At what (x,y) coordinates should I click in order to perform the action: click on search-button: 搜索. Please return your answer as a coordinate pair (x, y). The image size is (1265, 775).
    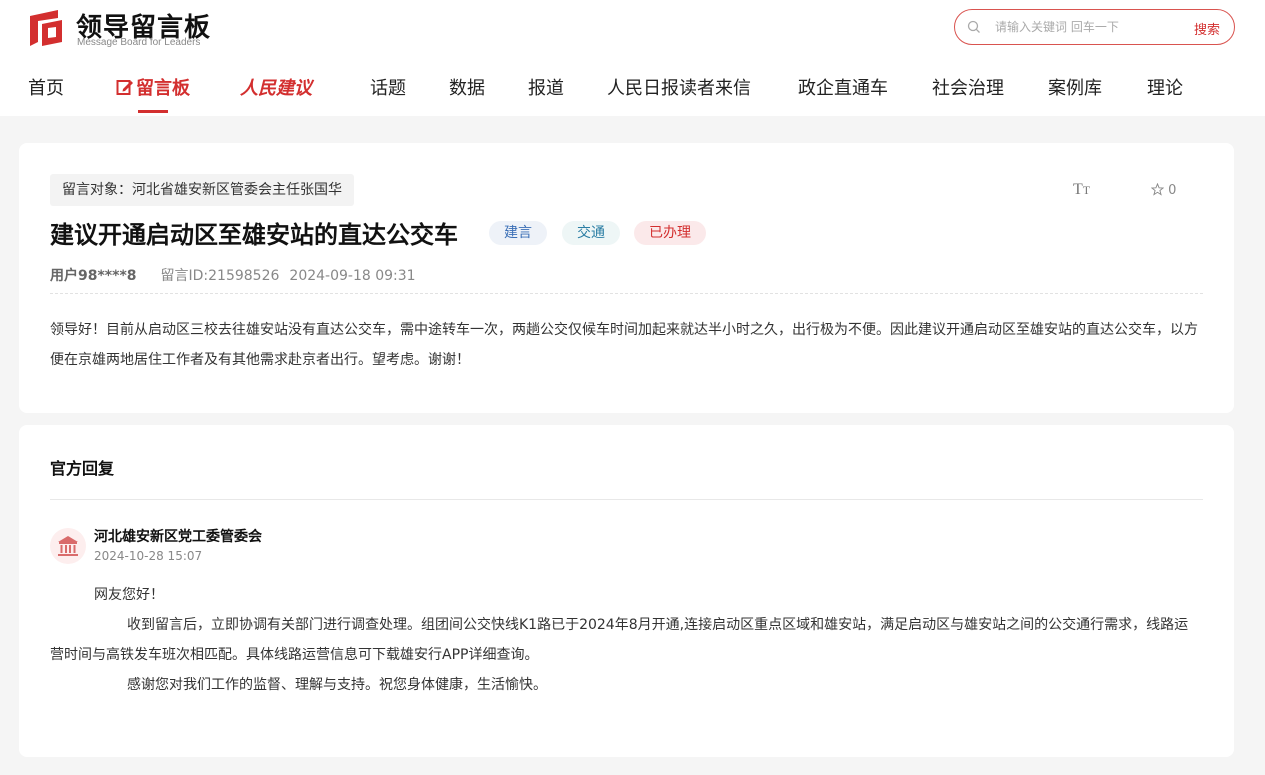
    Looking at the image, I should click on (1207, 28).